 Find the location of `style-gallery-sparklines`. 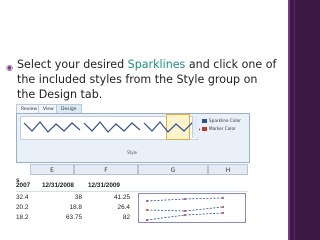

style-gallery-sparklines is located at coordinates (112, 127).